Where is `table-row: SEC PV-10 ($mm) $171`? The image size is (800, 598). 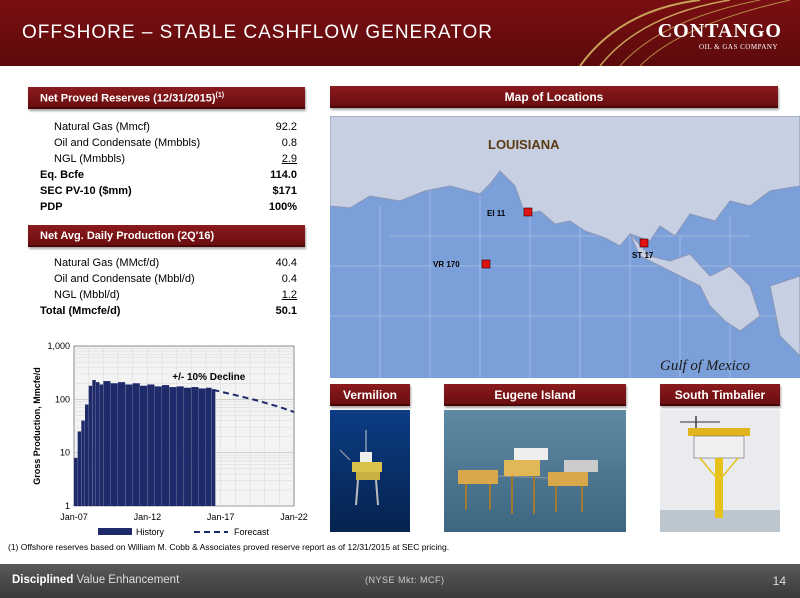
table-row: SEC PV-10 ($mm) $171 is located at coordinates (172, 191).